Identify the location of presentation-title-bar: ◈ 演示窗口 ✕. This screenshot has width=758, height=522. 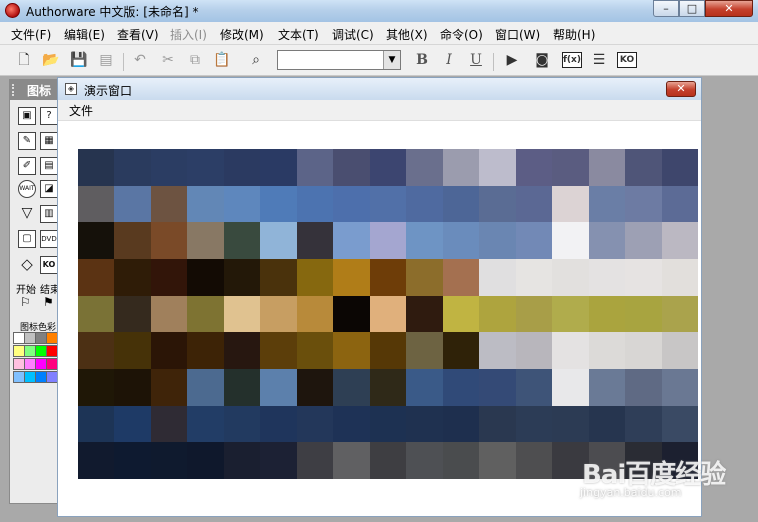
(379, 89).